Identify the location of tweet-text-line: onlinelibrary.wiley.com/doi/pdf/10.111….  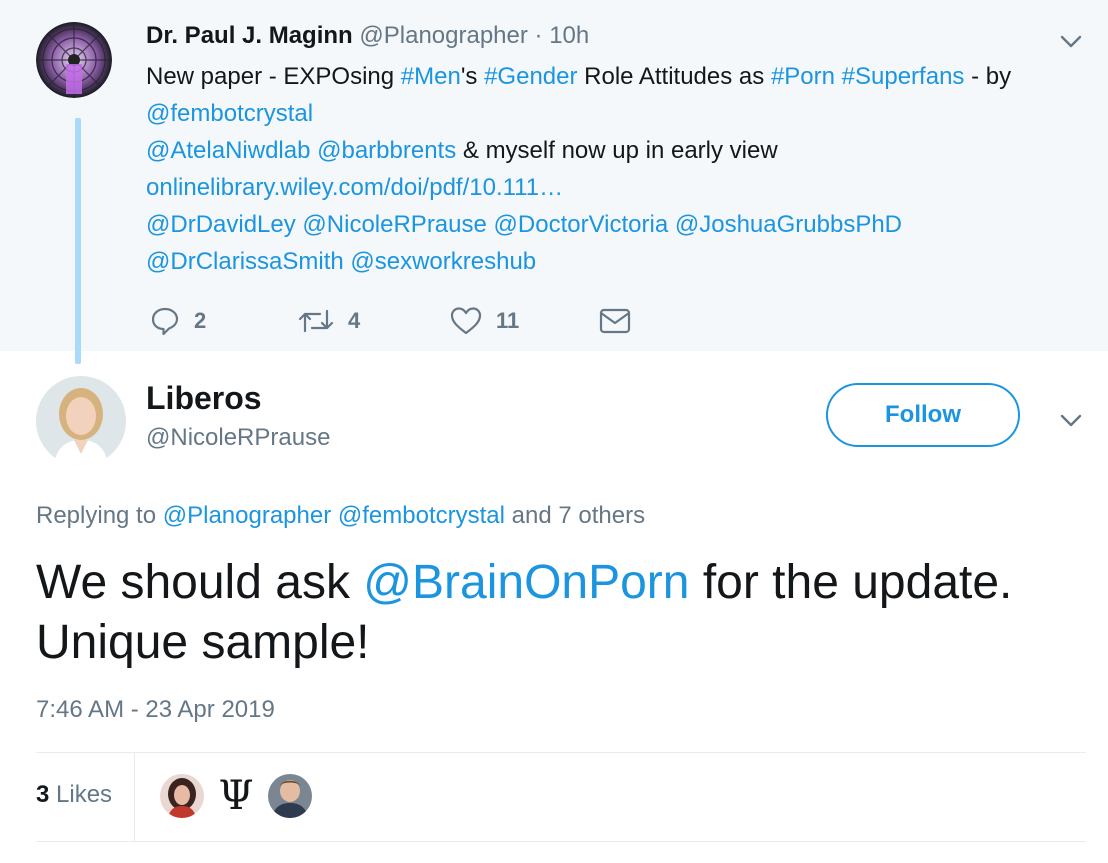
(621, 187).